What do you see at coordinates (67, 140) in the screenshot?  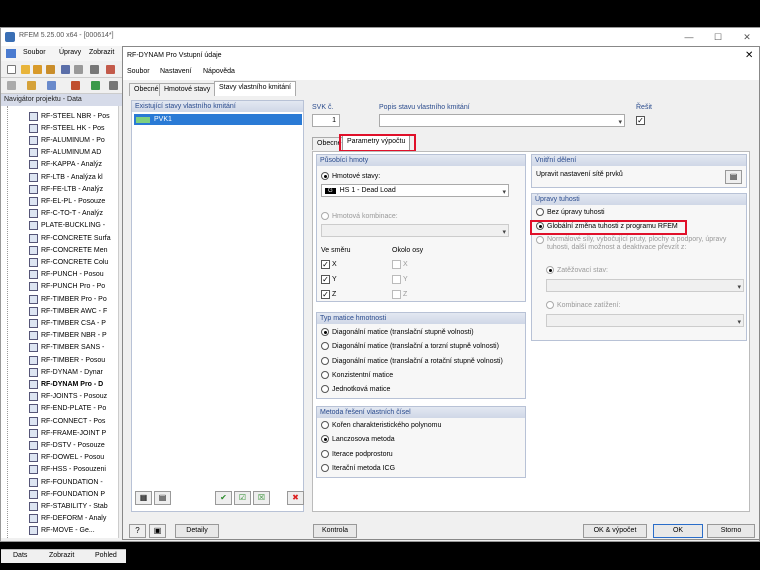 I see `tree-item: RF-ALUMINUM - Po` at bounding box center [67, 140].